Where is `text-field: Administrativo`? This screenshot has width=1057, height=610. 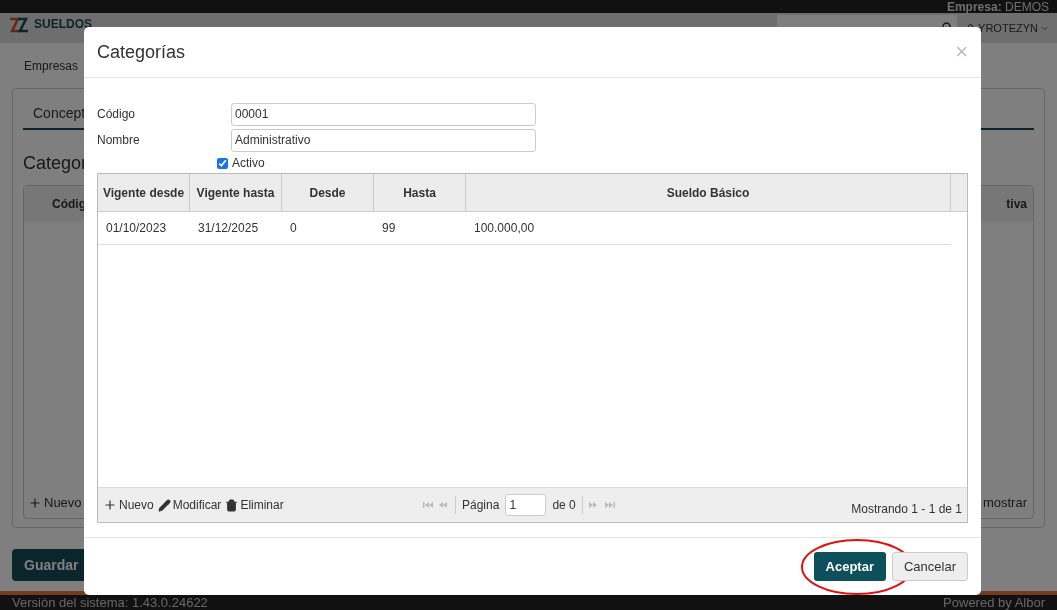 text-field: Administrativo is located at coordinates (383, 140).